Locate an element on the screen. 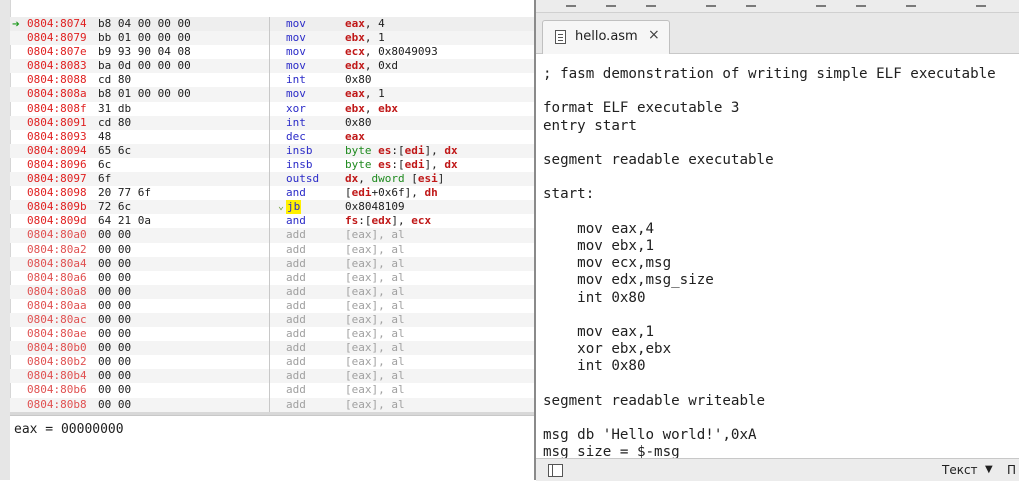 Image resolution: width=1019 pixels, height=481 pixels. disasm-row: 0804:80a2 00 00 add [eax], al is located at coordinates (272, 249).